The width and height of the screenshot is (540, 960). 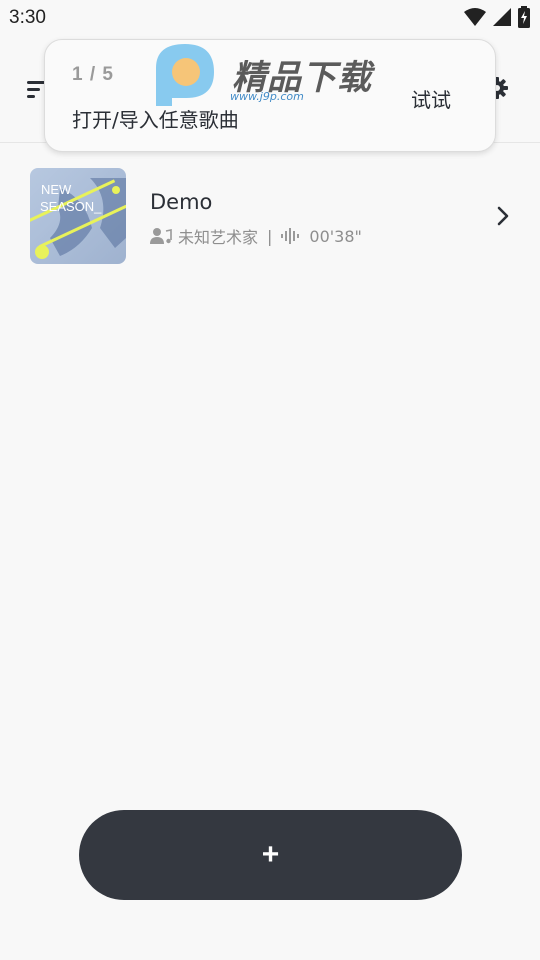 What do you see at coordinates (475, 17) in the screenshot?
I see `wifi-icon` at bounding box center [475, 17].